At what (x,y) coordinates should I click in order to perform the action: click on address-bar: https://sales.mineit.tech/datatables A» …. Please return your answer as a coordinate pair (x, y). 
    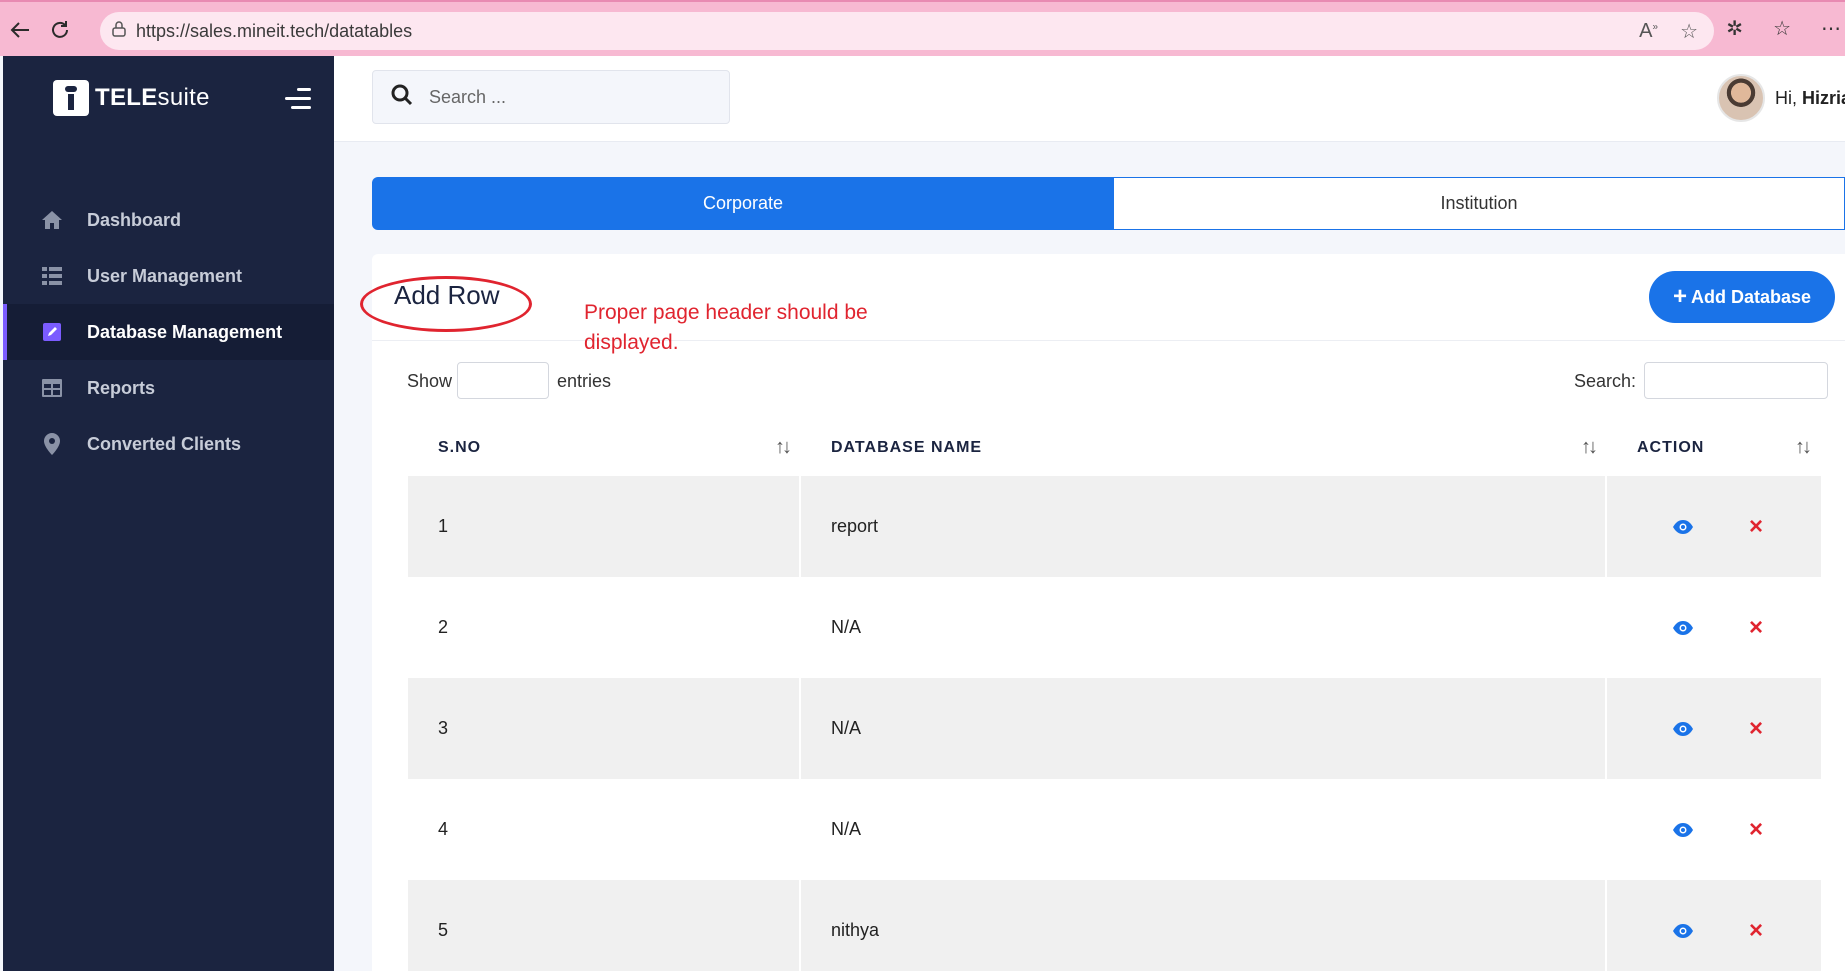
    Looking at the image, I should click on (907, 31).